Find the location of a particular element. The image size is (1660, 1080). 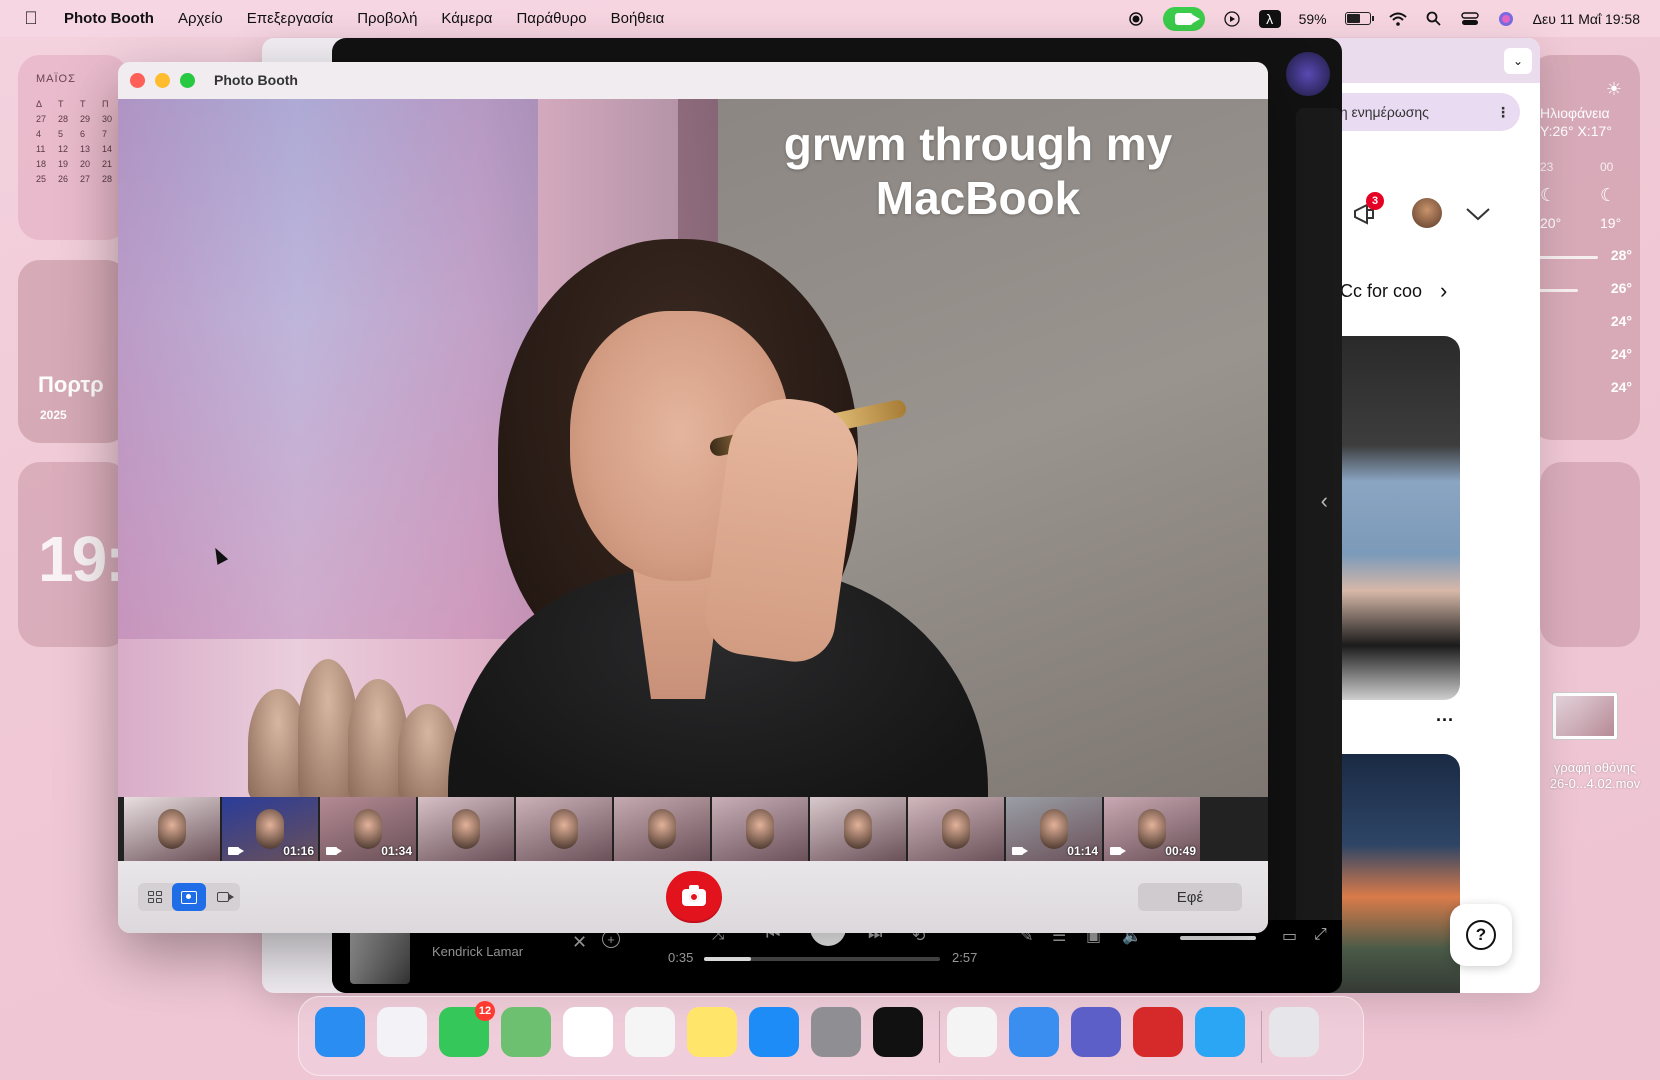

progress-bar is located at coordinates (822, 959).